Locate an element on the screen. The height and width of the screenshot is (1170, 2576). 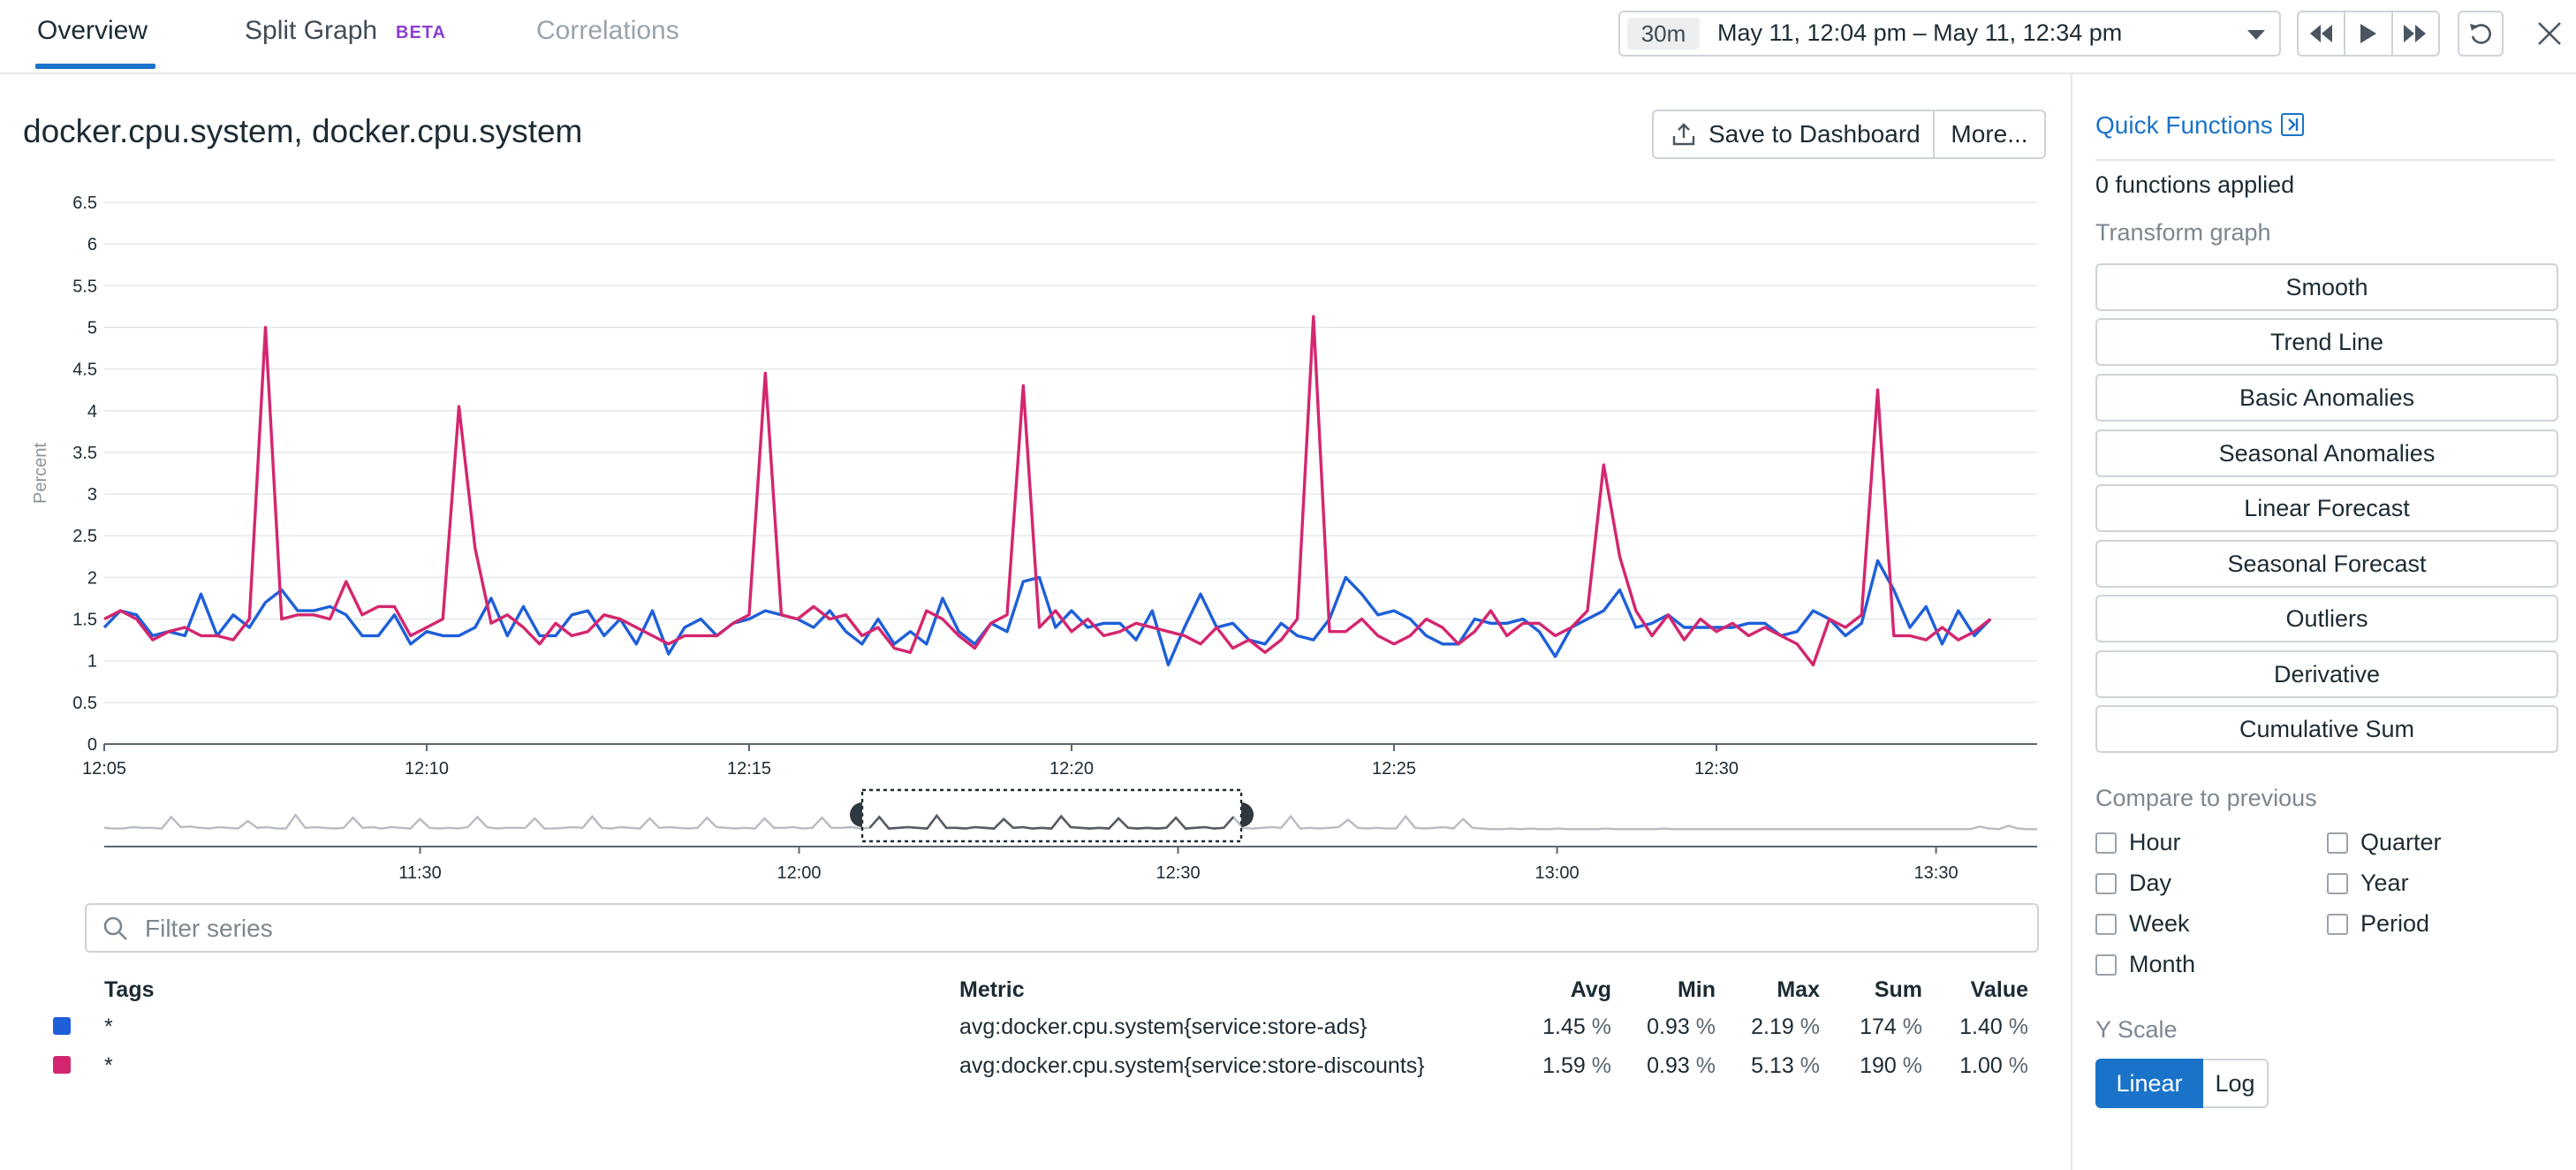
row-sum-unit: % is located at coordinates (1912, 1065).